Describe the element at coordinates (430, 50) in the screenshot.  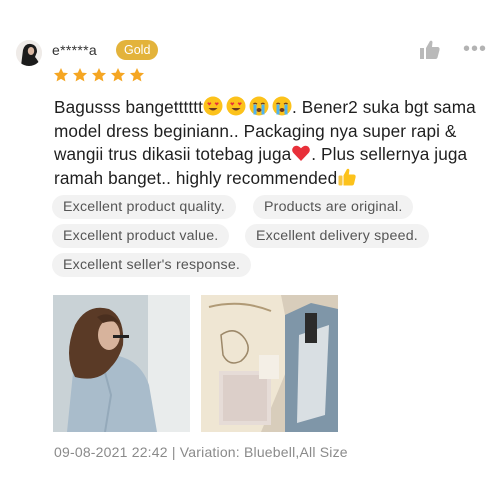
I see `thumbs-up-icon` at that location.